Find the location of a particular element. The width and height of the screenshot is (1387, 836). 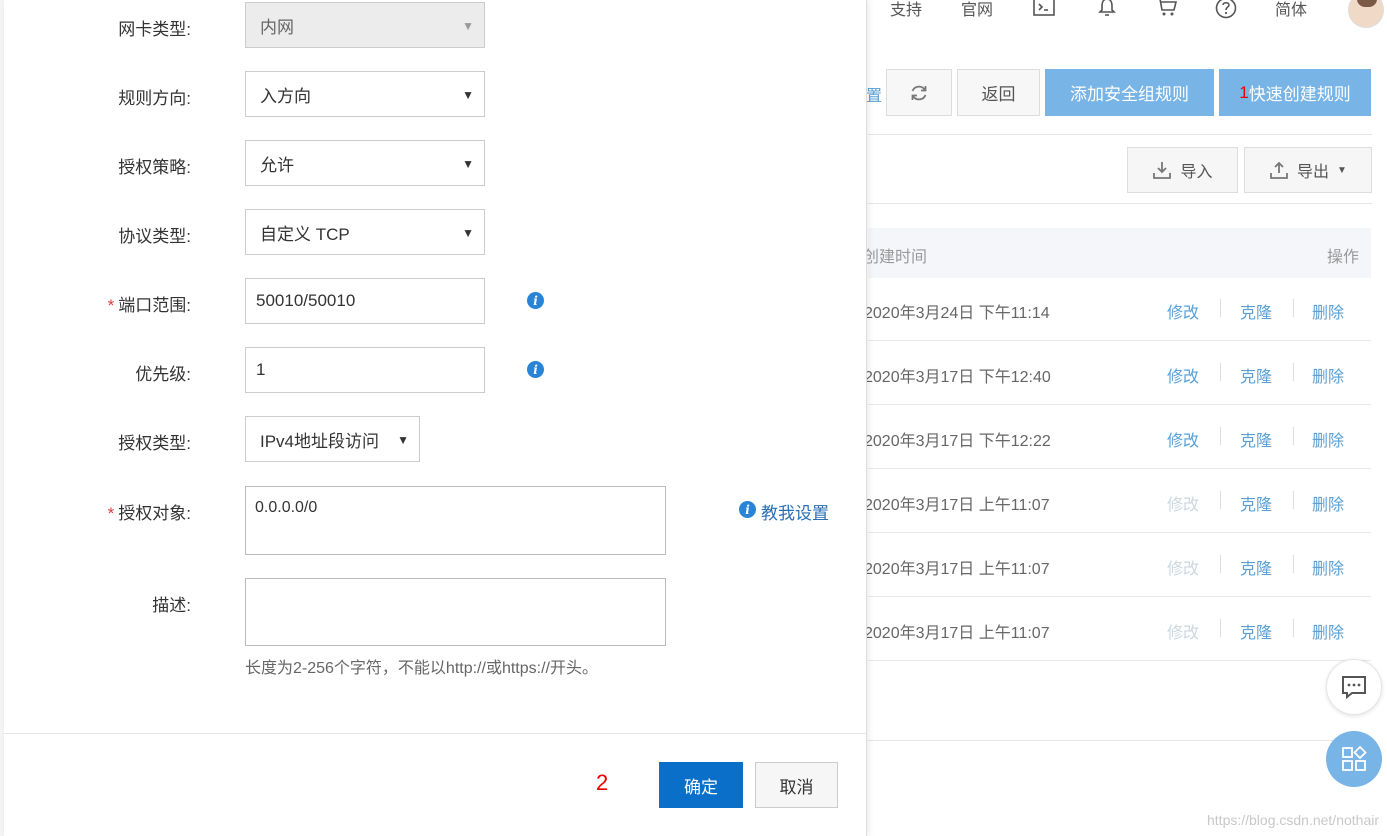

port-range-label-text: 端口范围: is located at coordinates (154, 305).